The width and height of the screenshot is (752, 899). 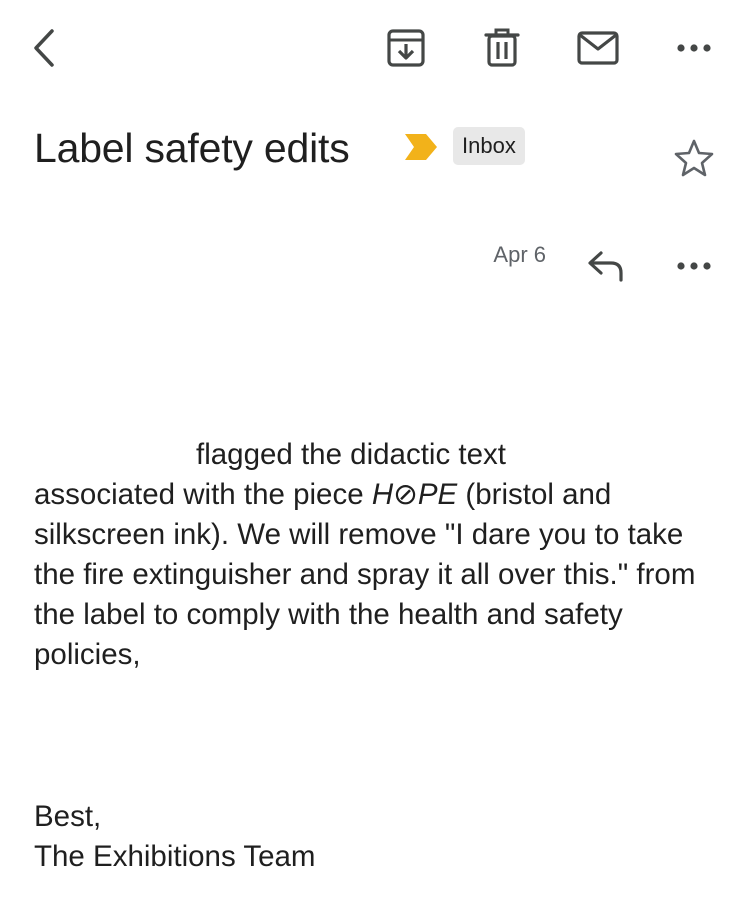 I want to click on body-line-1: flagged the didactic text, so click(x=351, y=454).